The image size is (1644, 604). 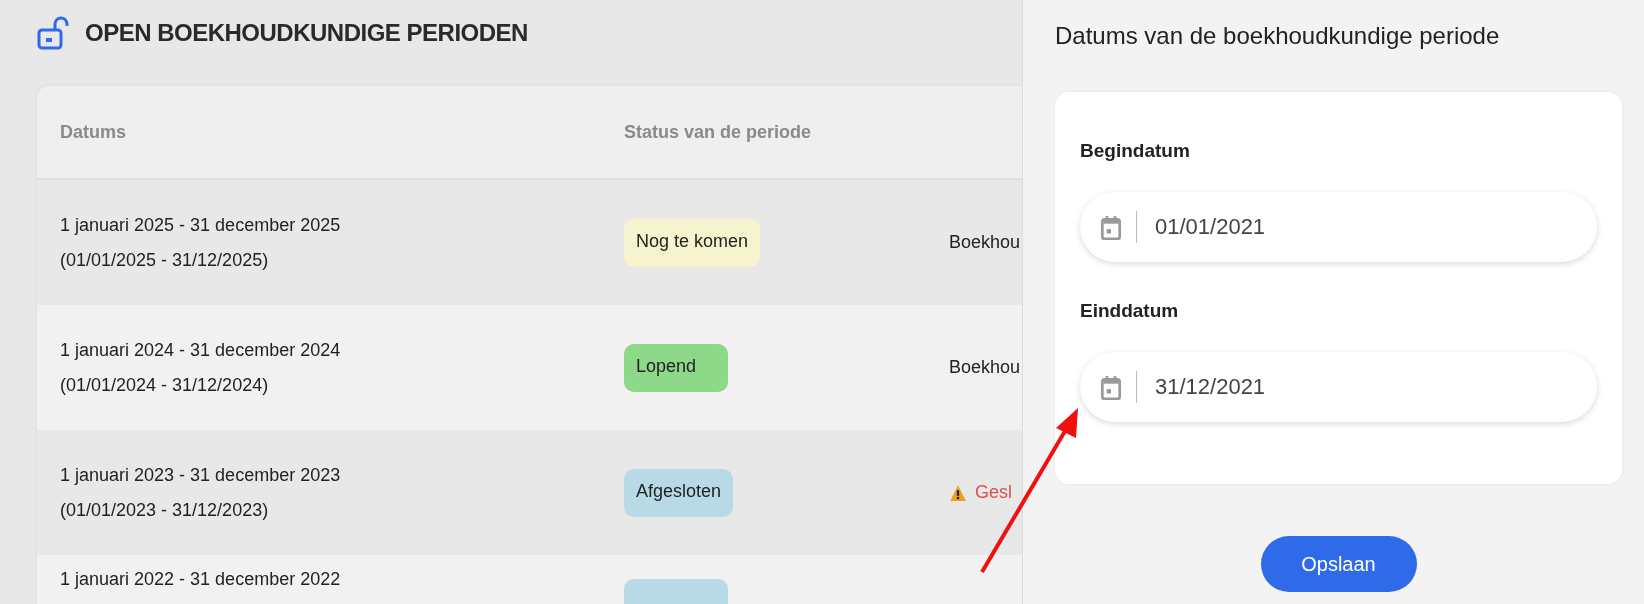 I want to click on page-title: OPEN BOEKHOUDKUNDIGE PERIODEN, so click(x=306, y=33).